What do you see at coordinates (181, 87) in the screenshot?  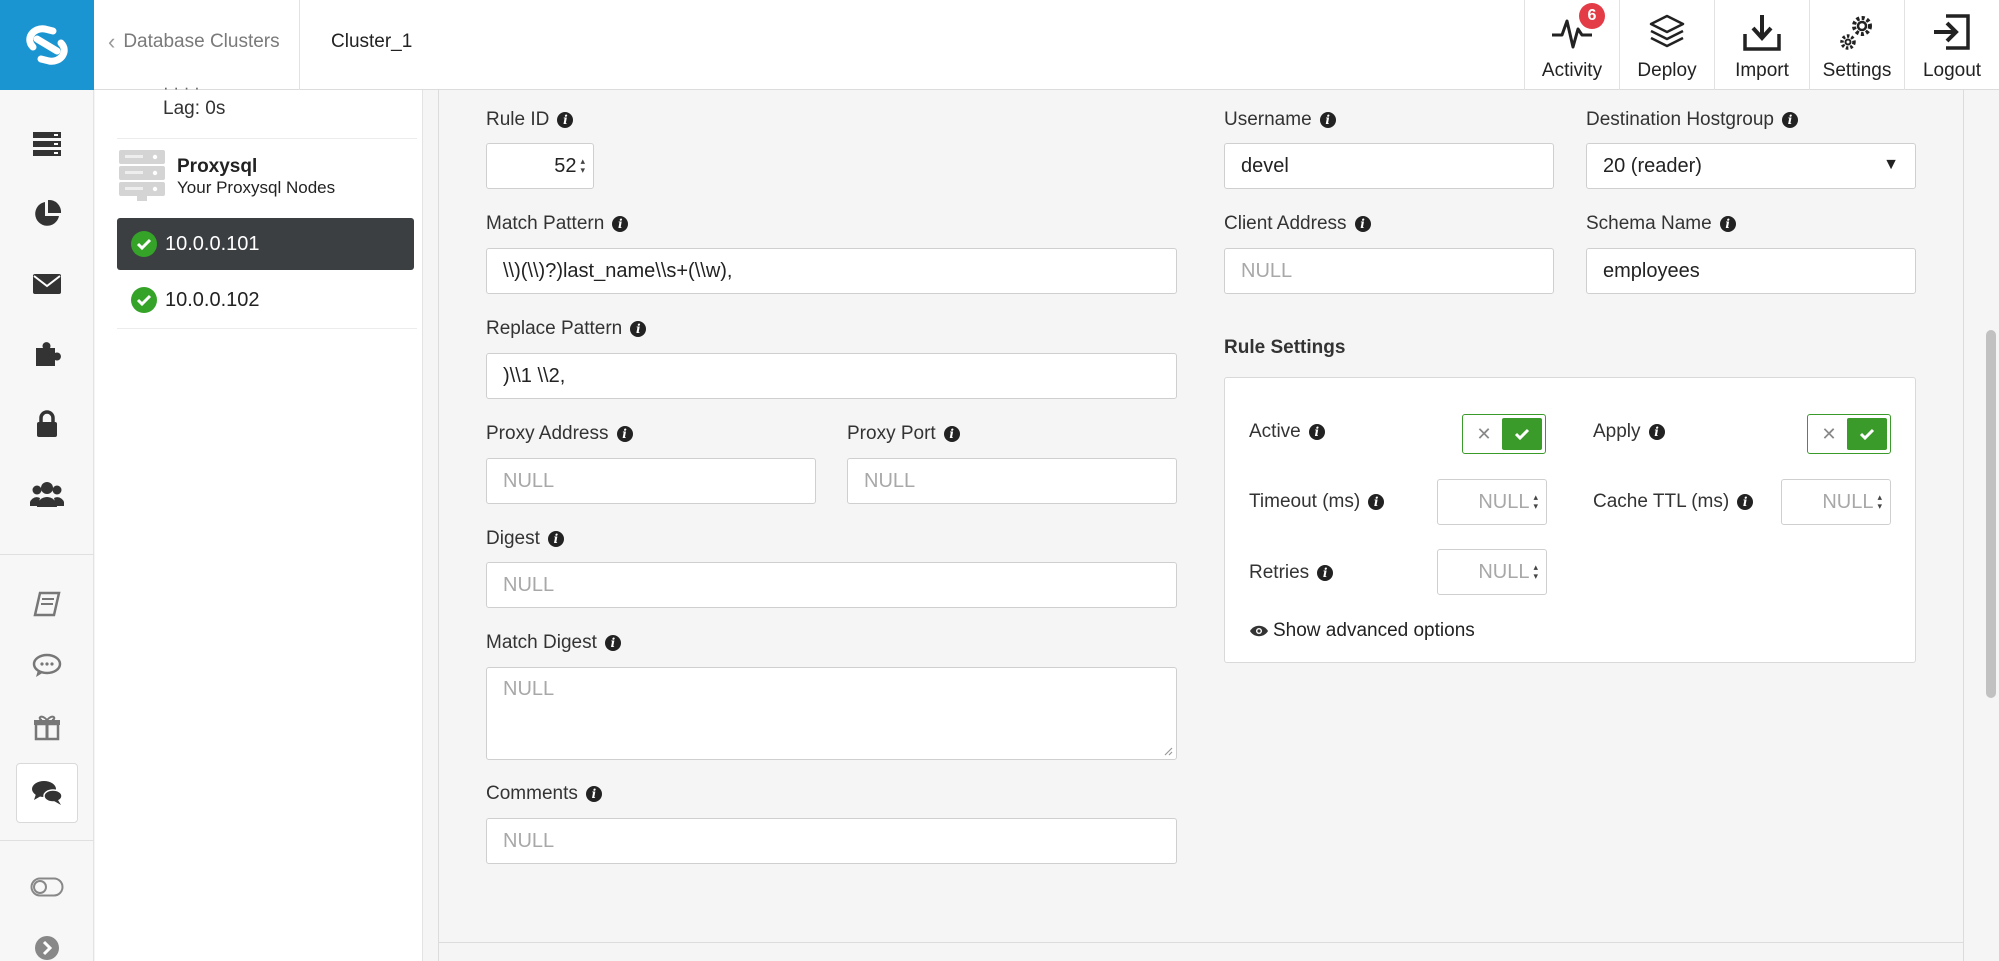 I see `truncated-node-text: · · · ·` at bounding box center [181, 87].